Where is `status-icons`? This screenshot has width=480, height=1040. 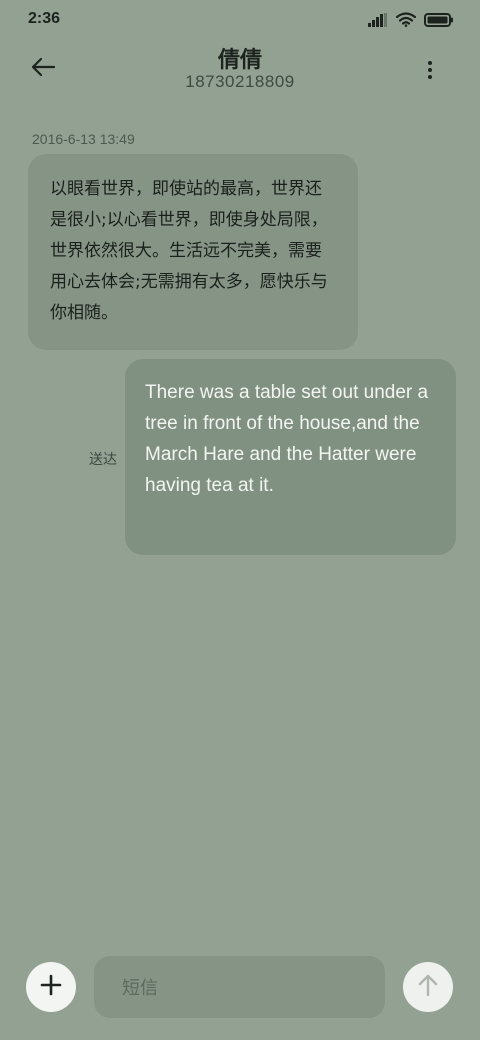
status-icons is located at coordinates (411, 21).